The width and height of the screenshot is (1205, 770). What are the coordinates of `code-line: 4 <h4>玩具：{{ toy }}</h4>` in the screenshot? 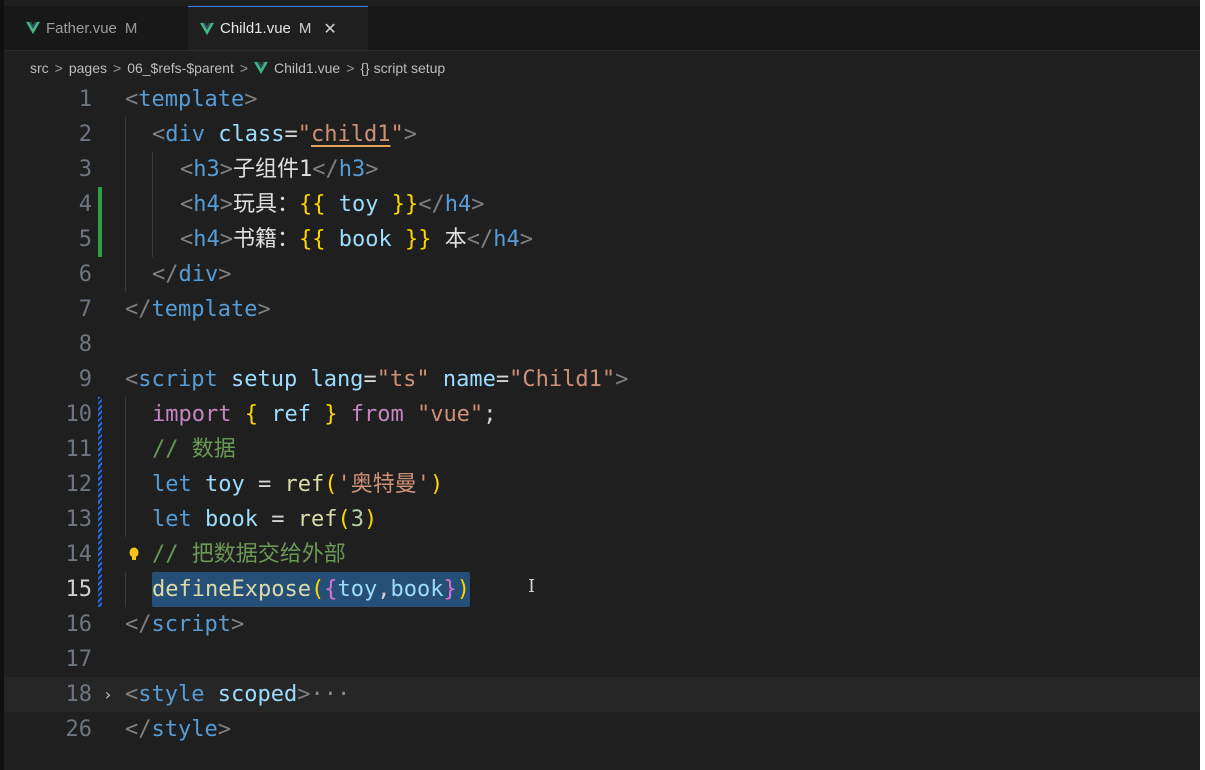 It's located at (602, 204).